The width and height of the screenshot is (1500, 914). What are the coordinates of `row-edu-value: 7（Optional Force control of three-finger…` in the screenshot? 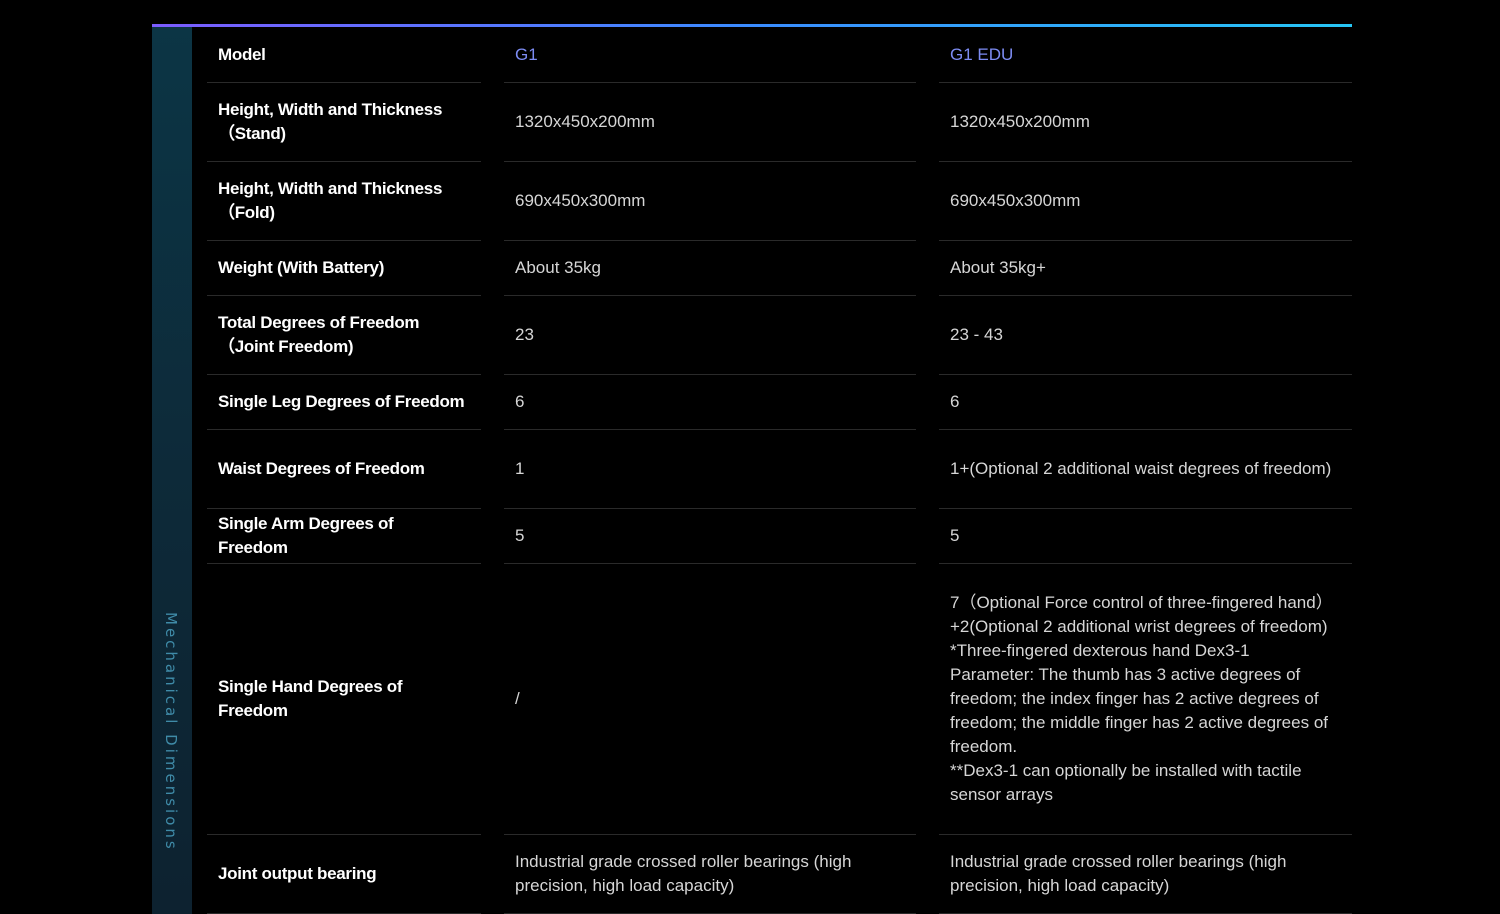 It's located at (1141, 698).